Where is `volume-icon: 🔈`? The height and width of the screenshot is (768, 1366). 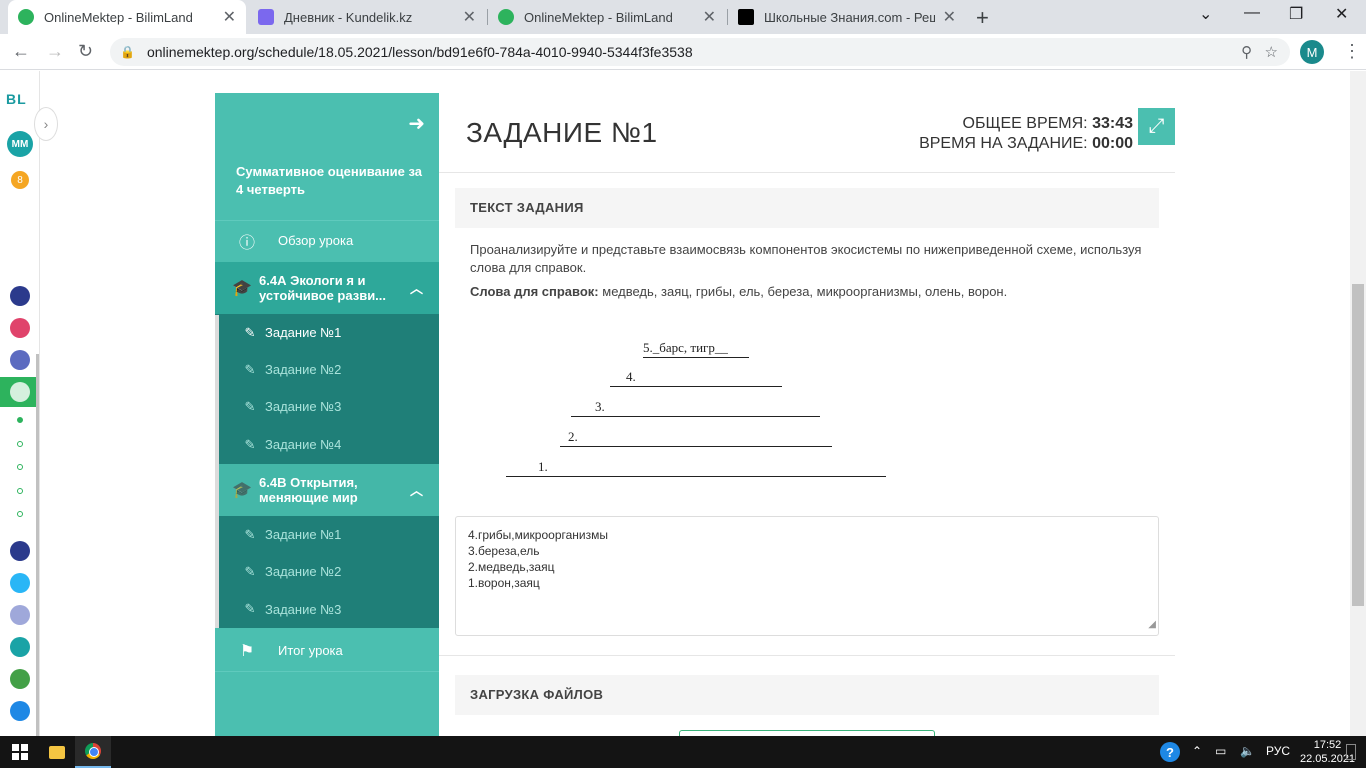 volume-icon: 🔈 is located at coordinates (1247, 751).